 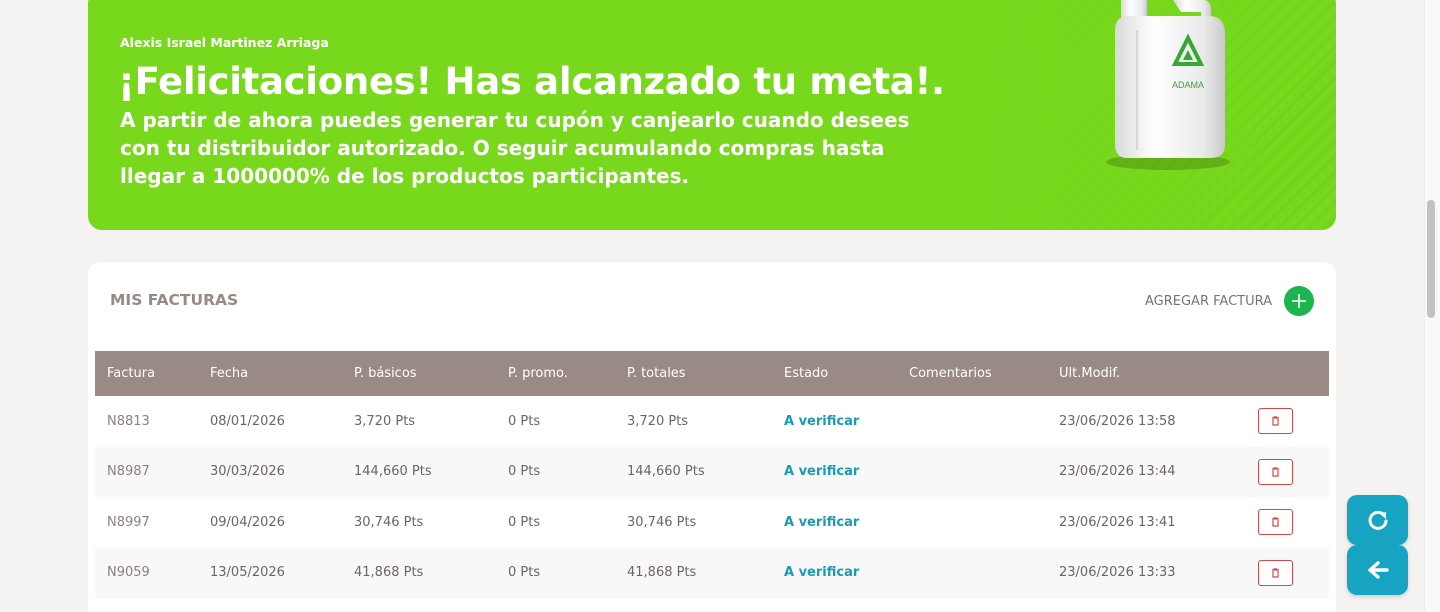 I want to click on basic-points: 30,746 Pts, so click(x=389, y=522).